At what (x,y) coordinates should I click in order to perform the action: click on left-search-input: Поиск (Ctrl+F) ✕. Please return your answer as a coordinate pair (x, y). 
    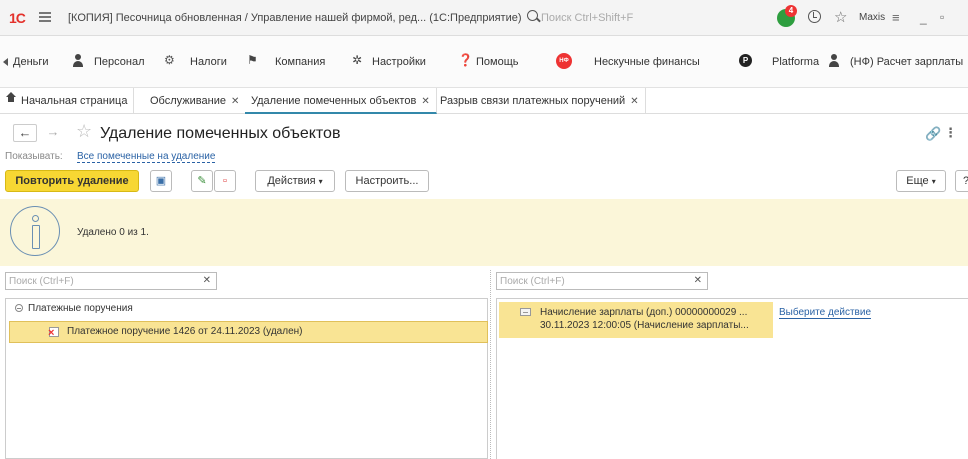
    Looking at the image, I should click on (111, 281).